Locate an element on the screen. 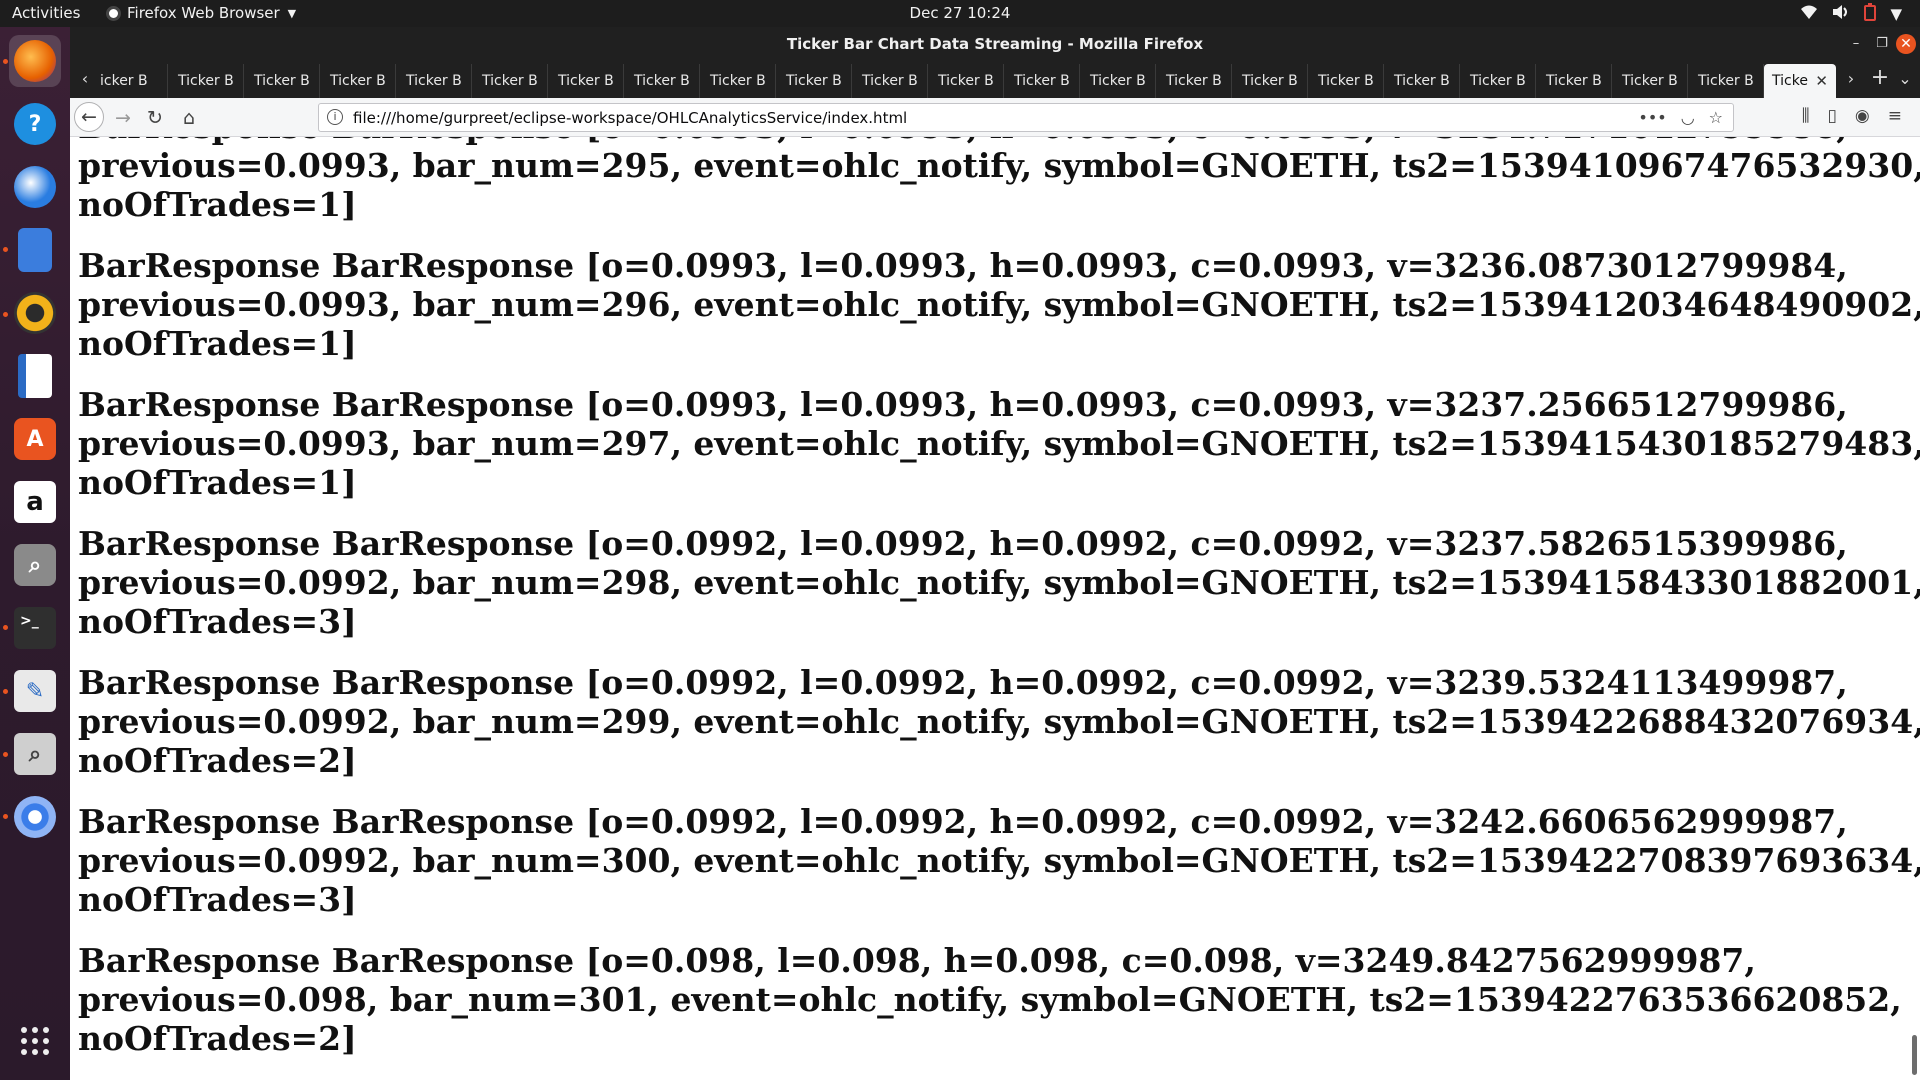 The height and width of the screenshot is (1080, 1920). dock-thunderbird is located at coordinates (35, 187).